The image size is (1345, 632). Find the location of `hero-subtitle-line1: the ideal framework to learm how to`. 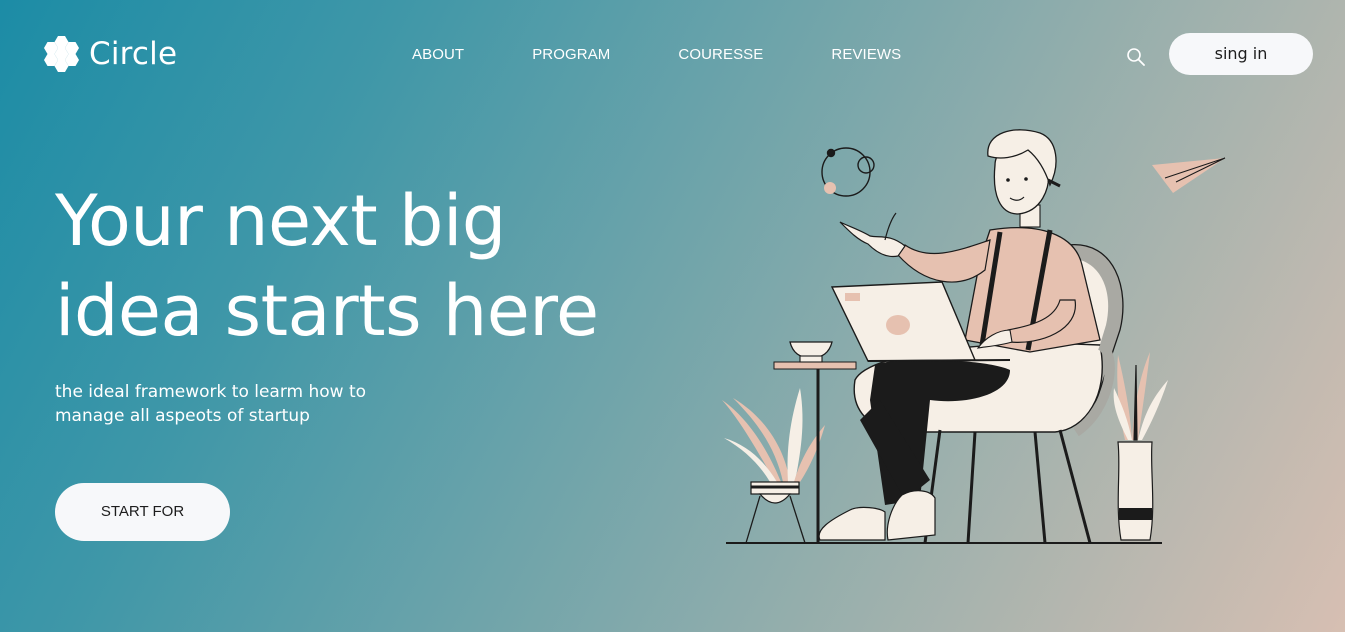

hero-subtitle-line1: the ideal framework to learm how to is located at coordinates (211, 392).